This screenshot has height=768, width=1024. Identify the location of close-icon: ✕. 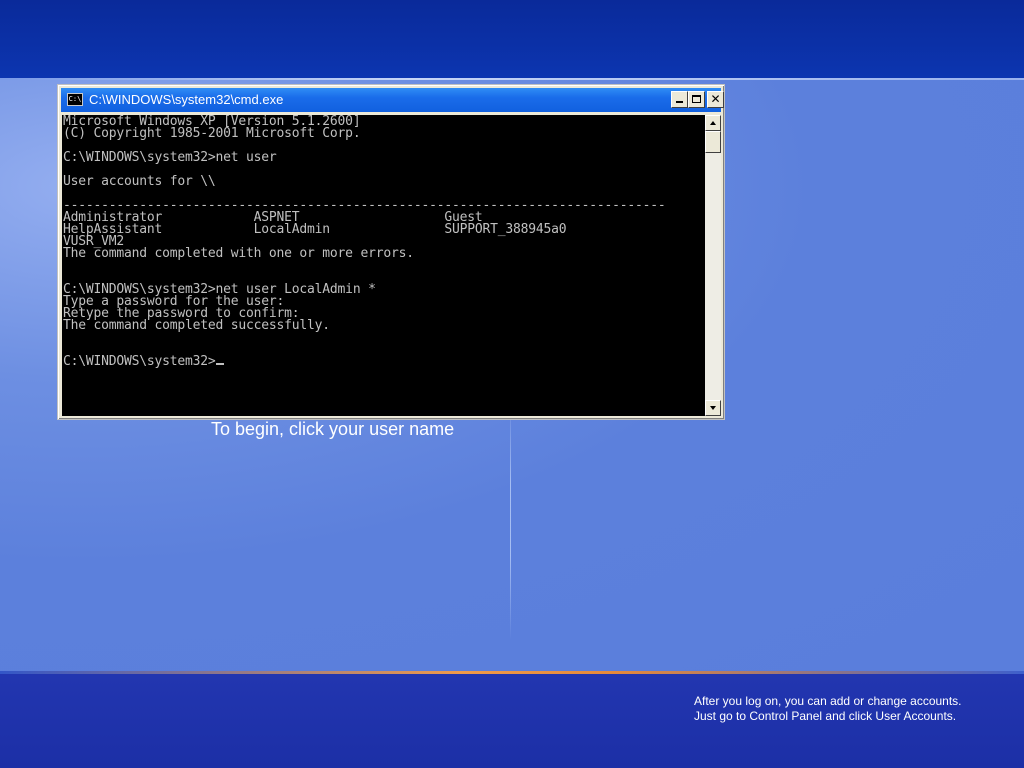
(715, 99).